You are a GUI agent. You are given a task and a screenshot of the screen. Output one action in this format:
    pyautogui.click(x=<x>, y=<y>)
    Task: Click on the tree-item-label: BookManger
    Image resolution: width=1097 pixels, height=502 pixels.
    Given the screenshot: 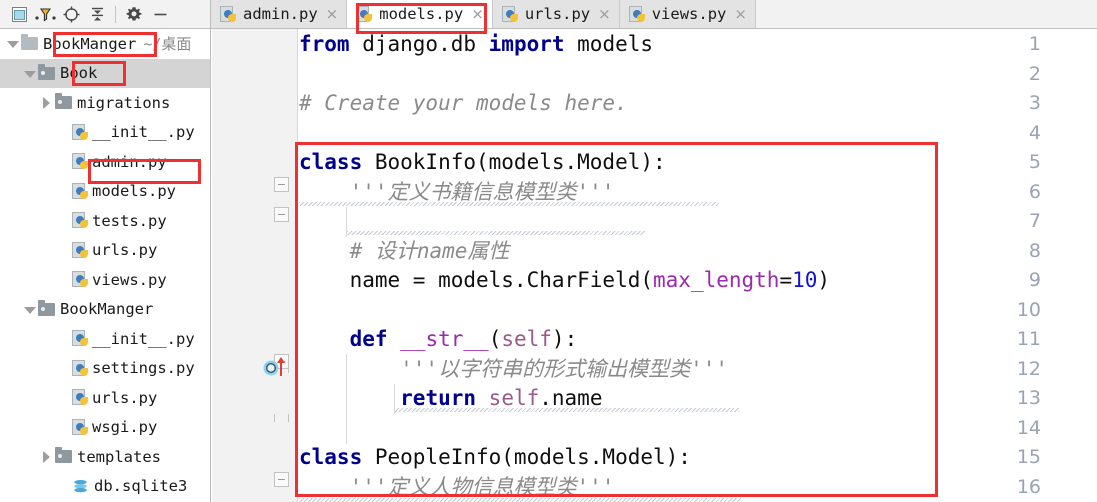 What is the action you would take?
    pyautogui.click(x=107, y=309)
    